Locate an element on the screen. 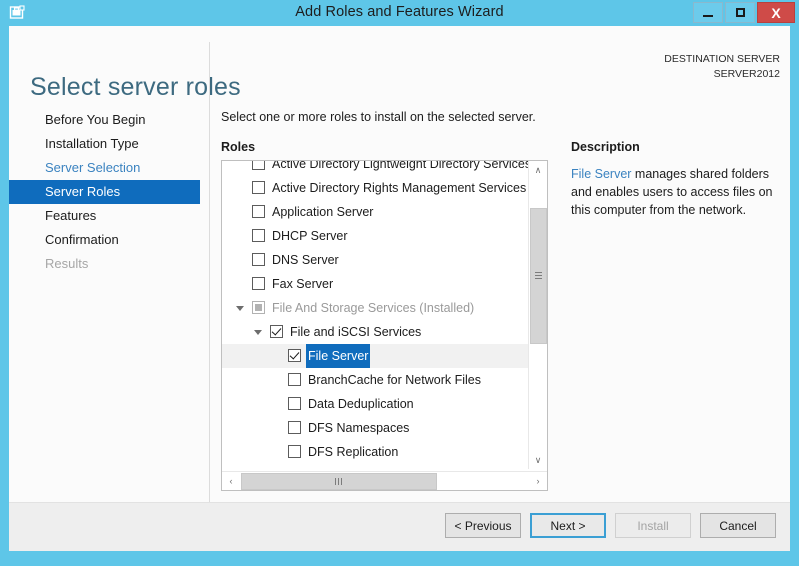 The width and height of the screenshot is (799, 566). destination-server-info: DESTINATION SERVER SERVER2012 is located at coordinates (722, 67).